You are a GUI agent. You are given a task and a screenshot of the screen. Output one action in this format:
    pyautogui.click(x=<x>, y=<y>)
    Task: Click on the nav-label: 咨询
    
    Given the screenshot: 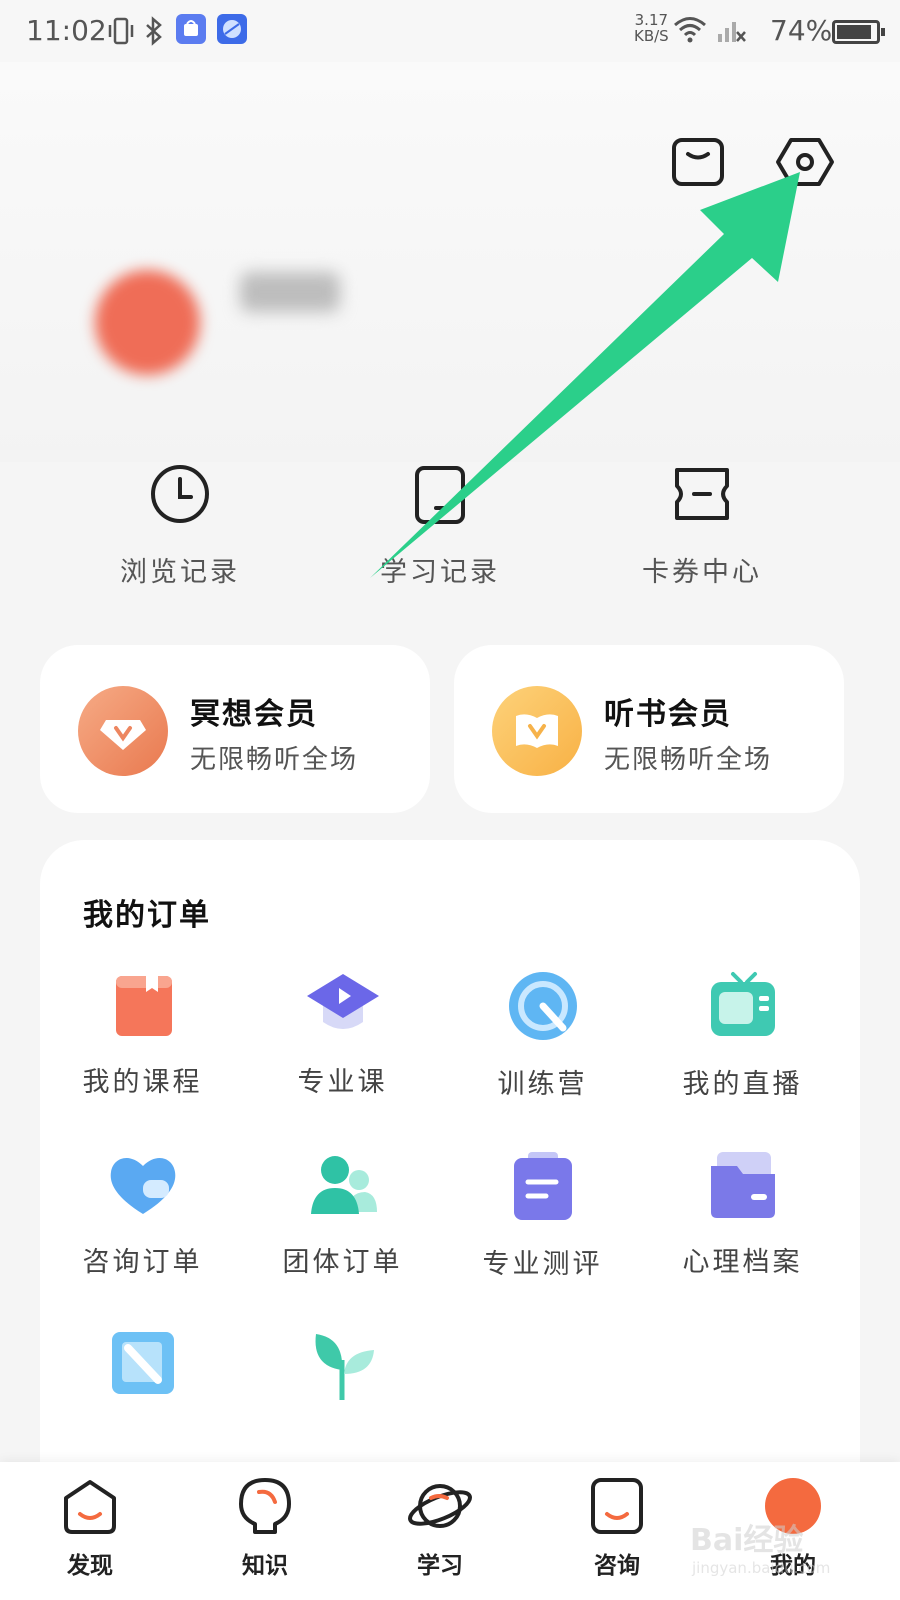 What is the action you would take?
    pyautogui.click(x=617, y=1566)
    